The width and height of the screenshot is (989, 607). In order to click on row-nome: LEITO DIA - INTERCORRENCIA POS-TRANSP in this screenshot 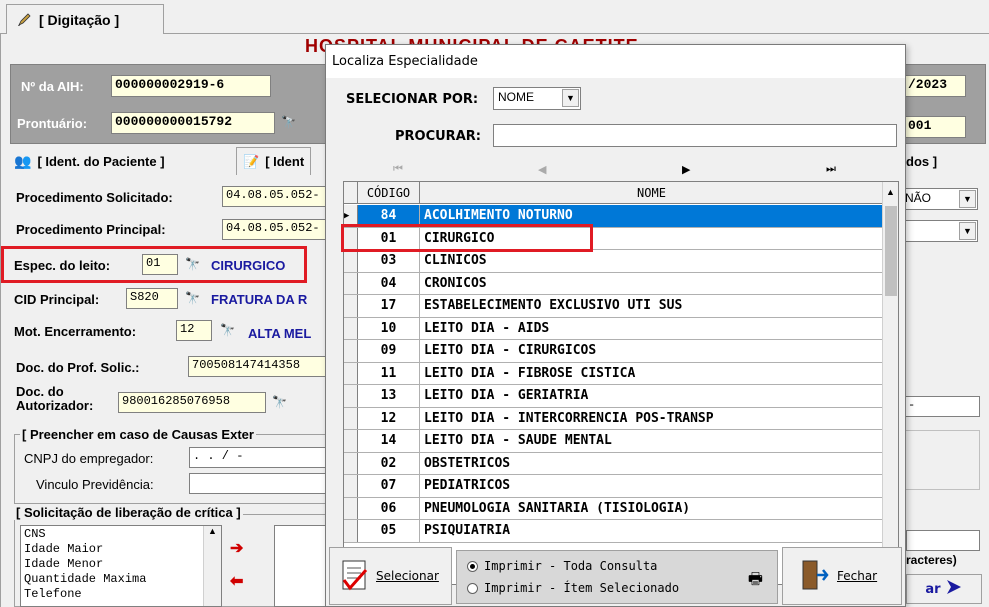, I will do `click(651, 419)`.